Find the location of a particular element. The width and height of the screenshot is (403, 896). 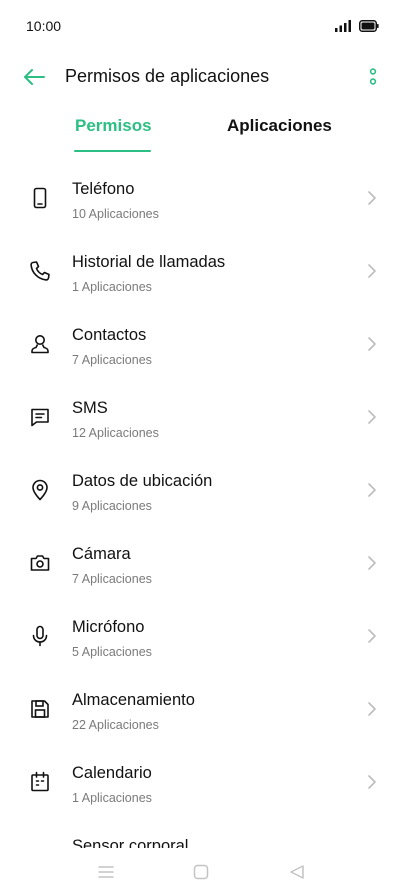

permission-title: Contactos is located at coordinates (109, 335).